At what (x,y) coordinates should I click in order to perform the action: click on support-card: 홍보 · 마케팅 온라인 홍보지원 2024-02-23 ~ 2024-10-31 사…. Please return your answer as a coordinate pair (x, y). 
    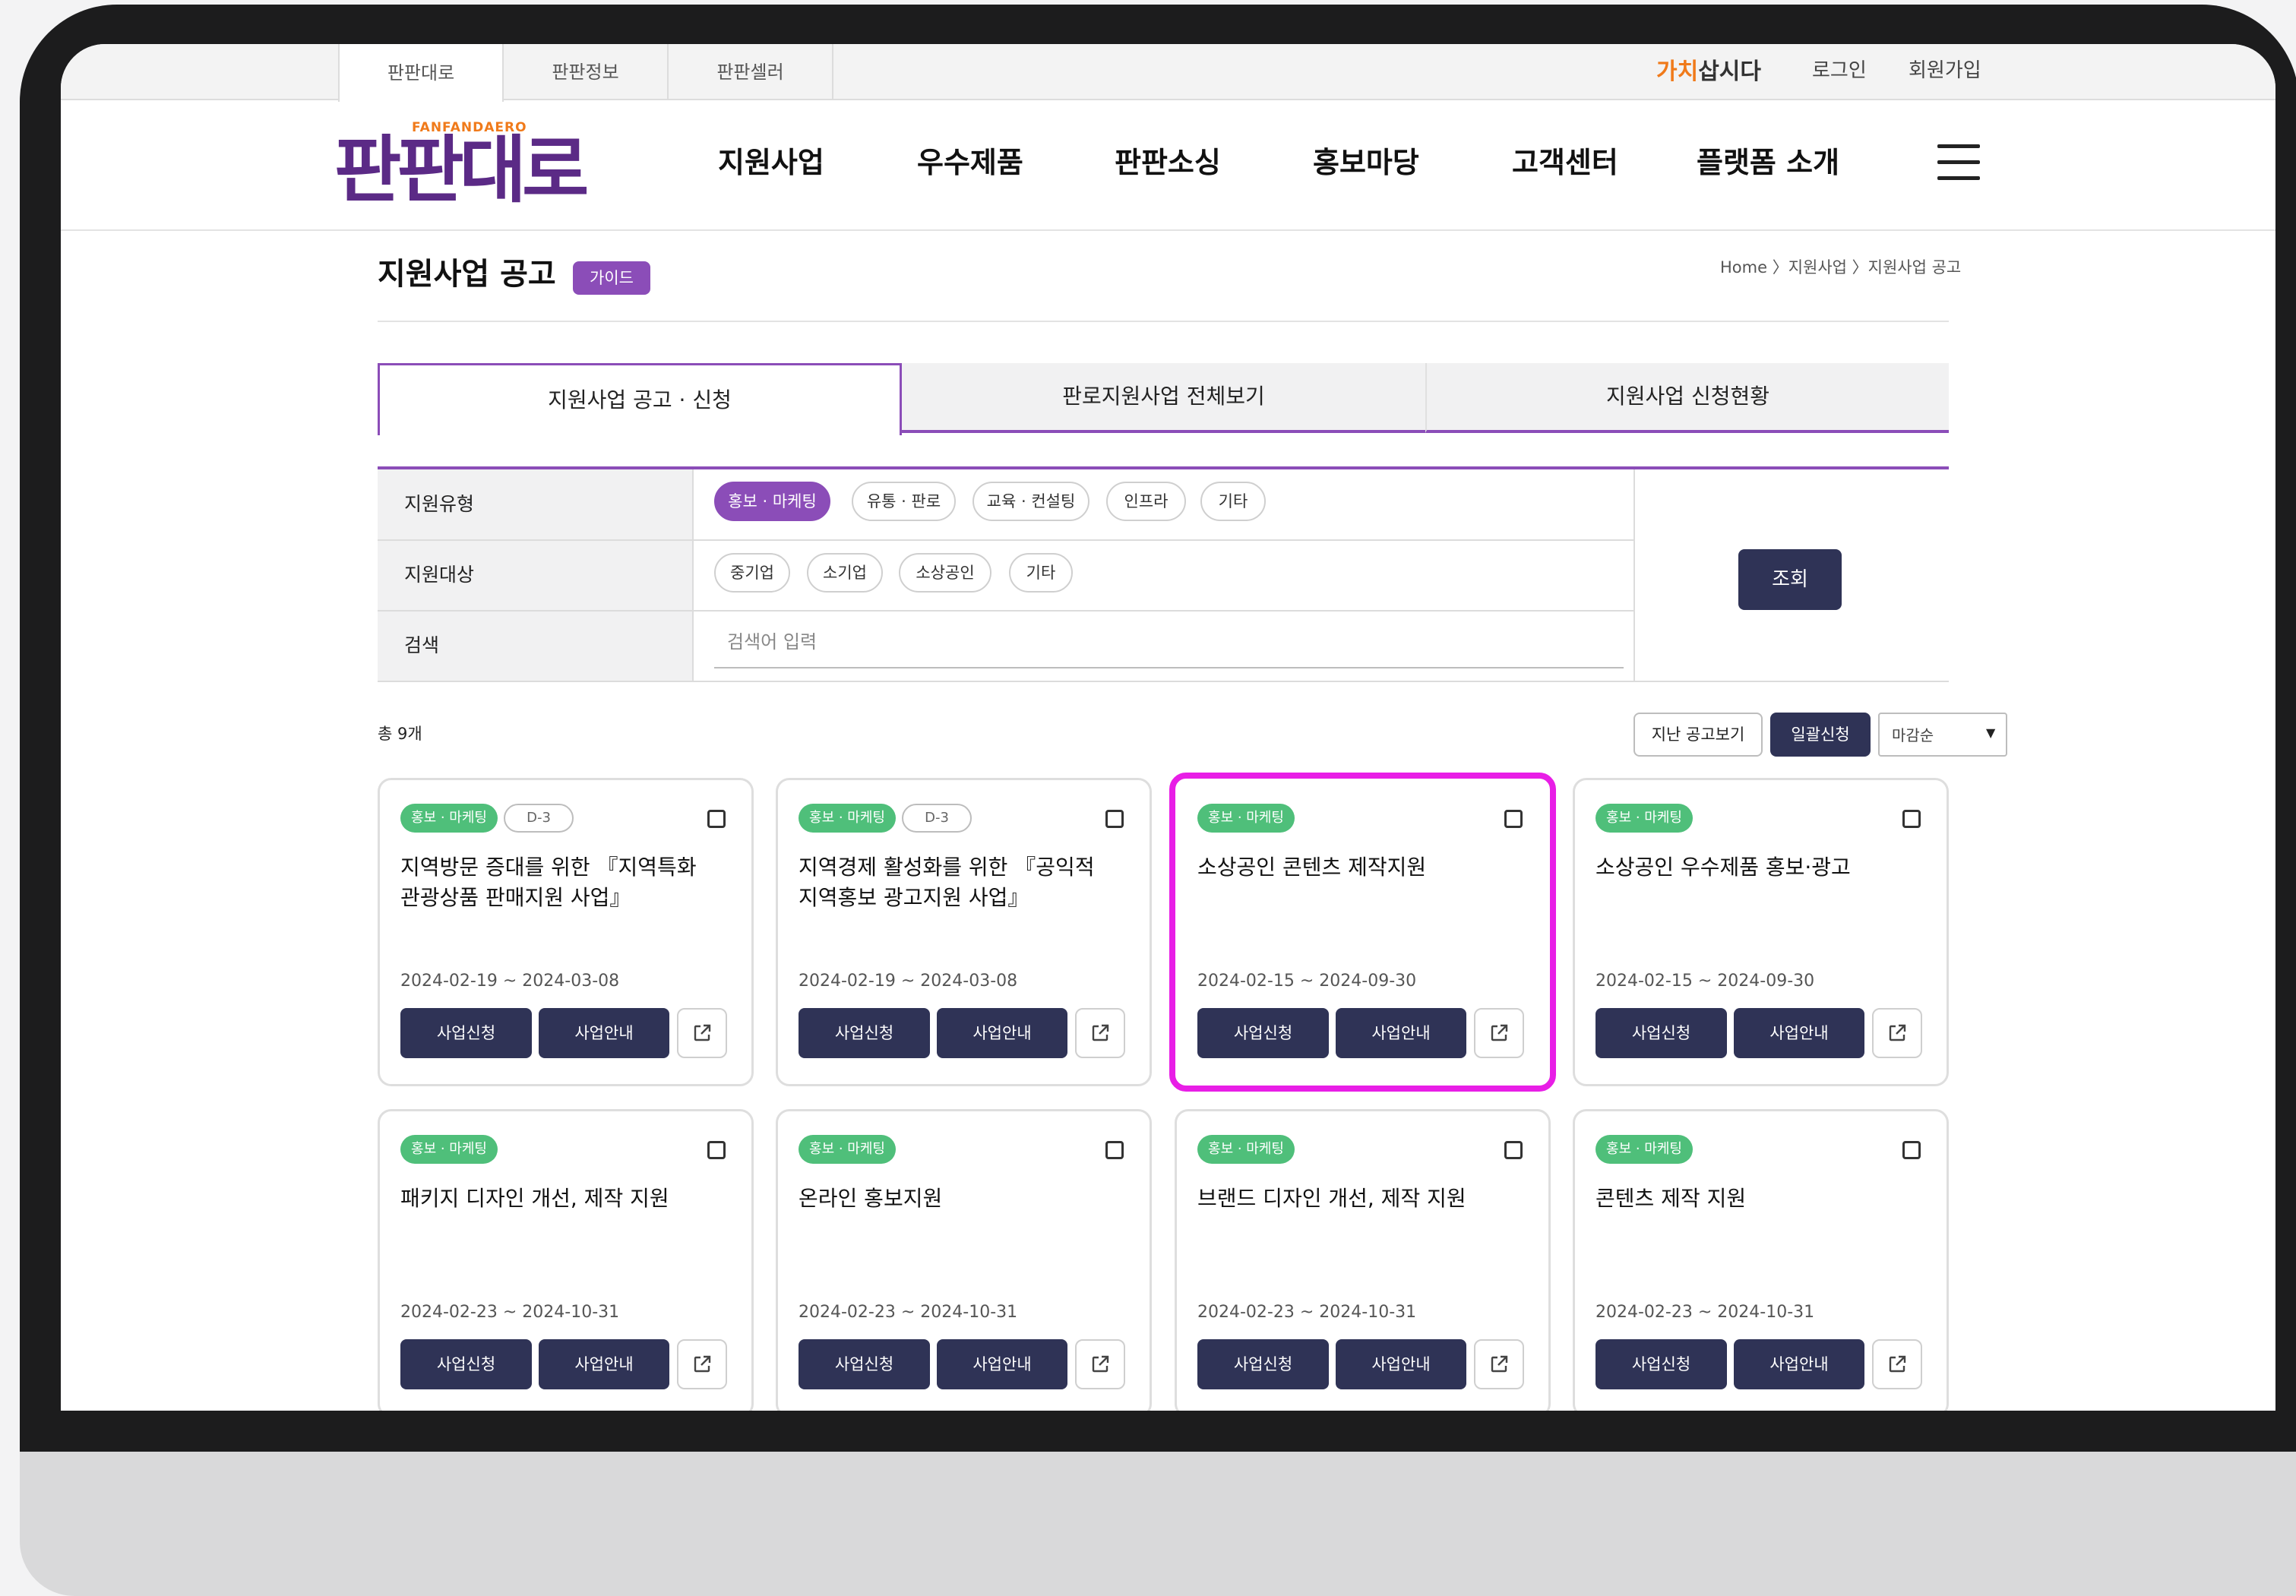
    Looking at the image, I should click on (964, 1260).